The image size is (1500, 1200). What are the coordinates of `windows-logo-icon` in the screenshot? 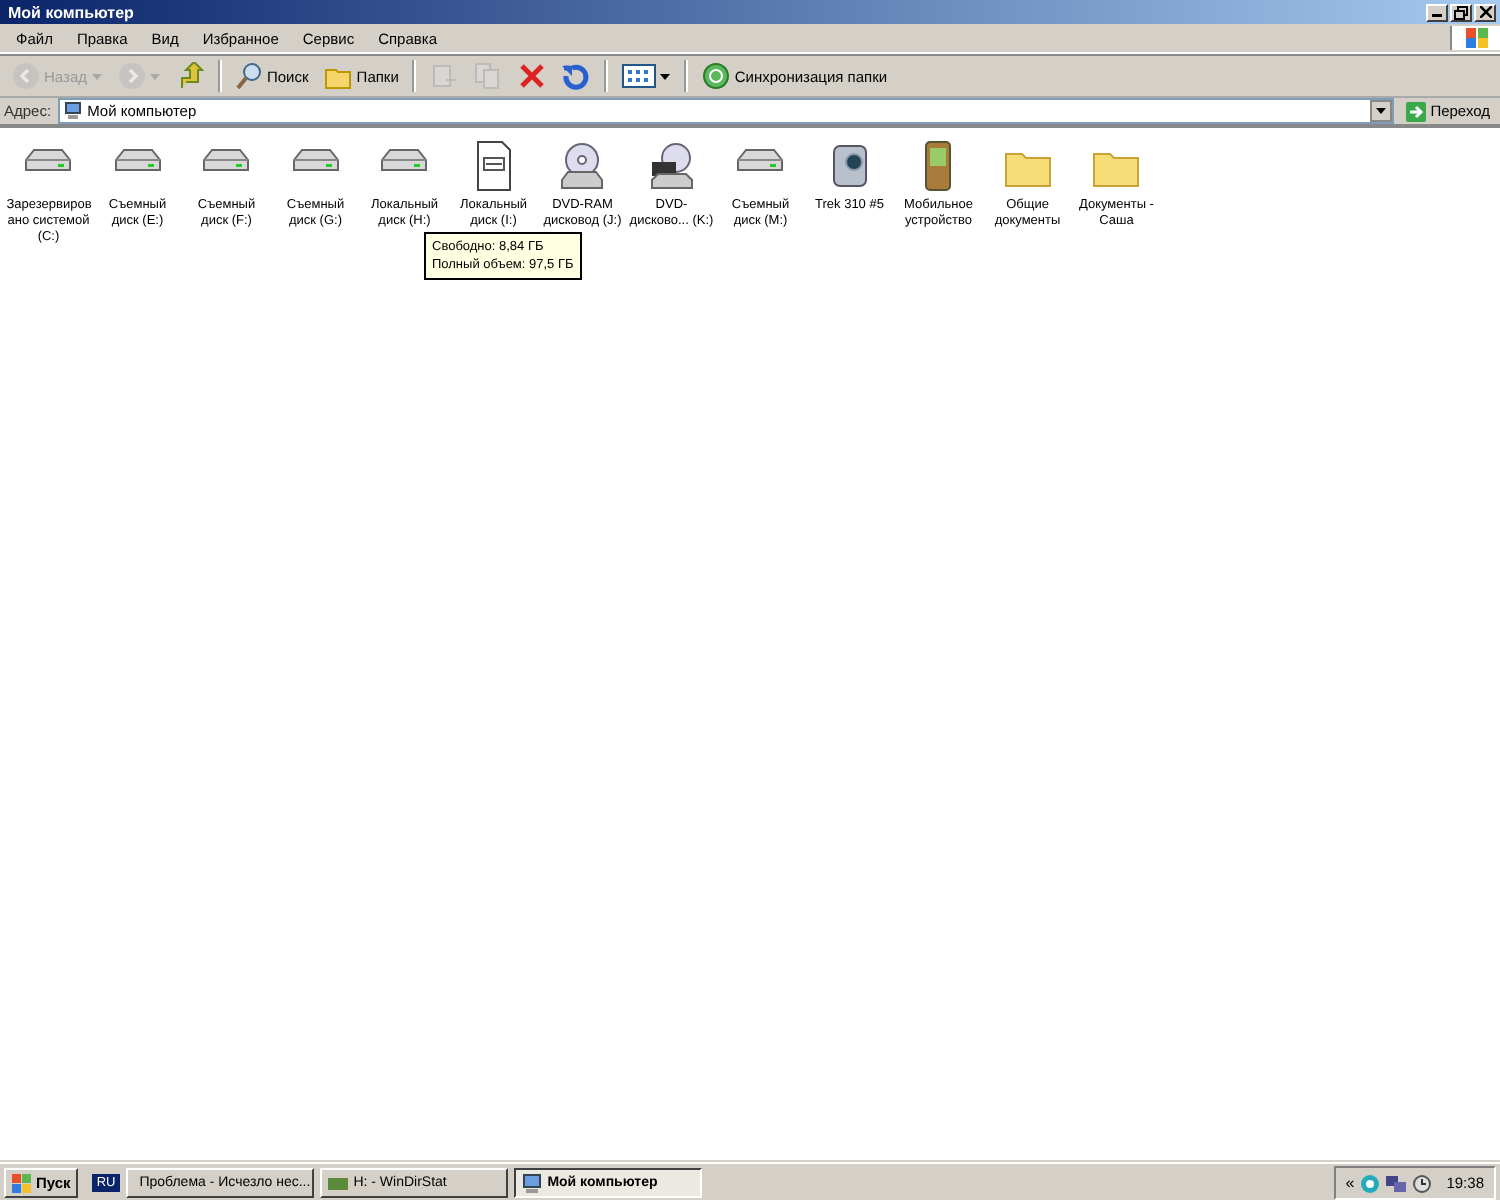 It's located at (22, 1183).